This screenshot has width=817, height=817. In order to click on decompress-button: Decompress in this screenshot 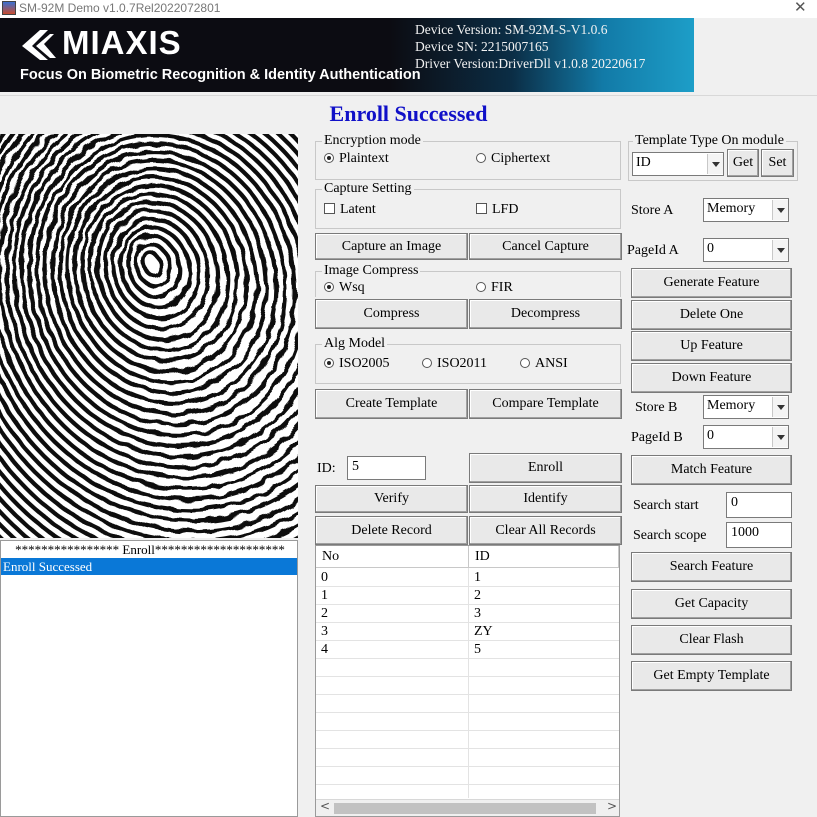, I will do `click(545, 314)`.